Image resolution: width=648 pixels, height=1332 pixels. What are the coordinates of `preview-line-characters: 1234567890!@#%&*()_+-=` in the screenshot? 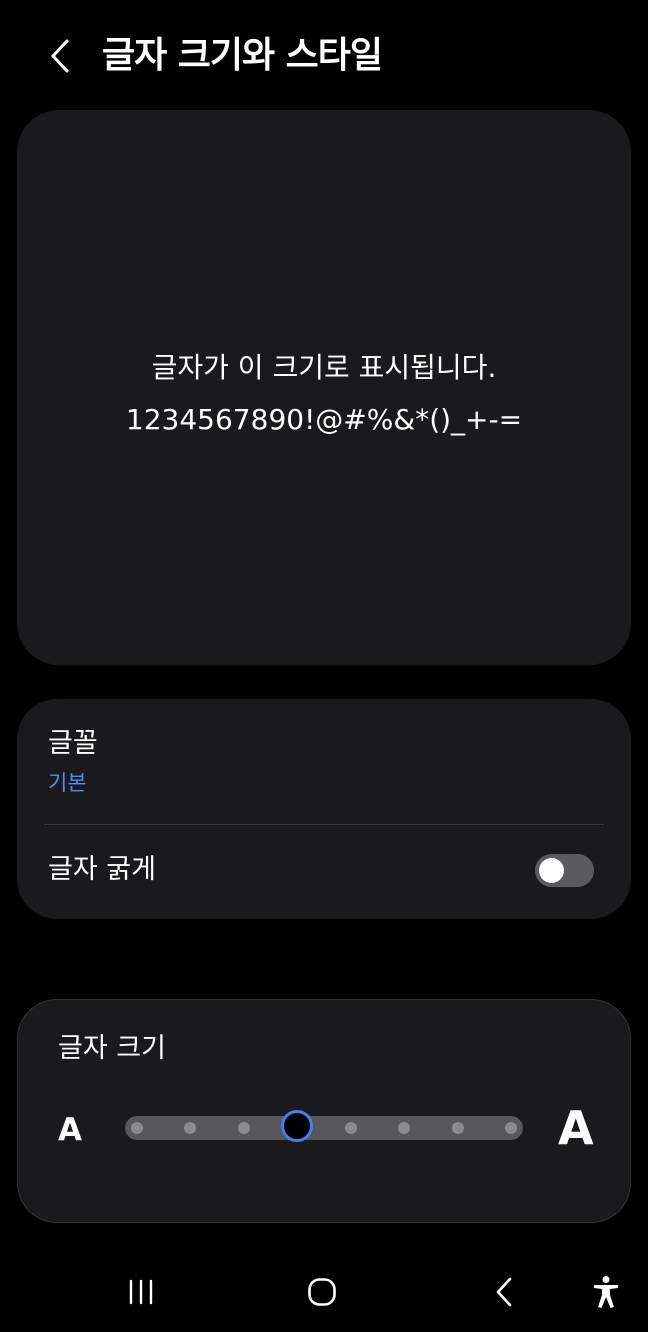 It's located at (324, 419).